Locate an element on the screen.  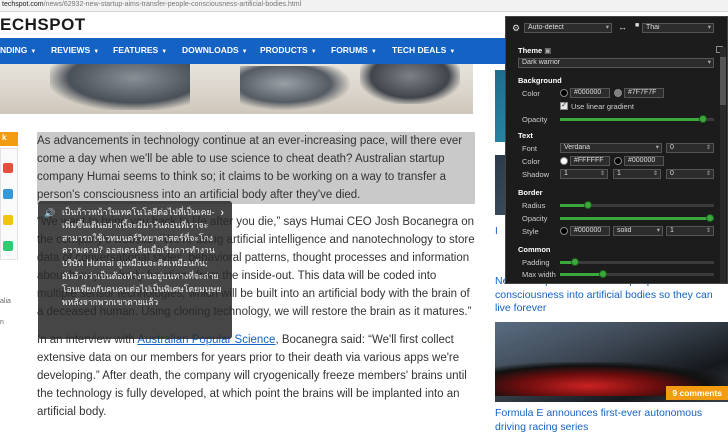
story-thumbnail-formula-e: 9 comments is located at coordinates (611, 362).